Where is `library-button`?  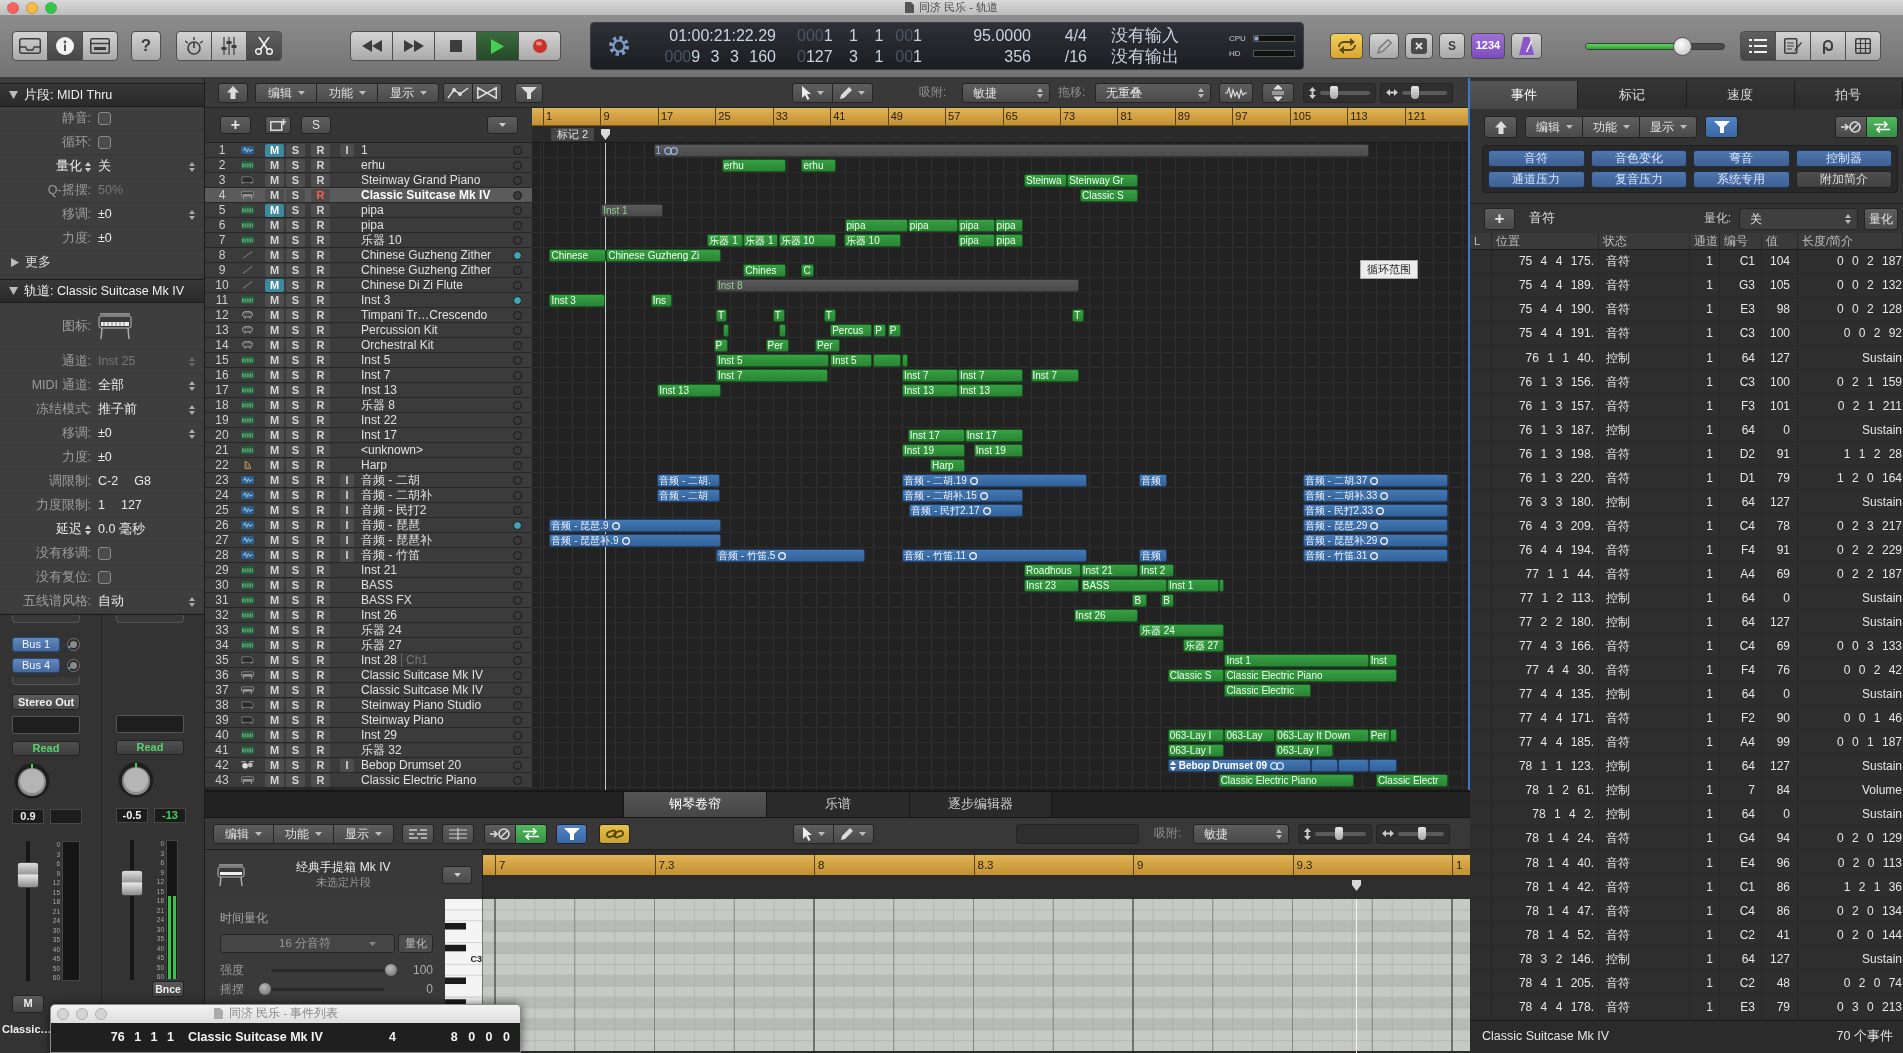 library-button is located at coordinates (30, 46).